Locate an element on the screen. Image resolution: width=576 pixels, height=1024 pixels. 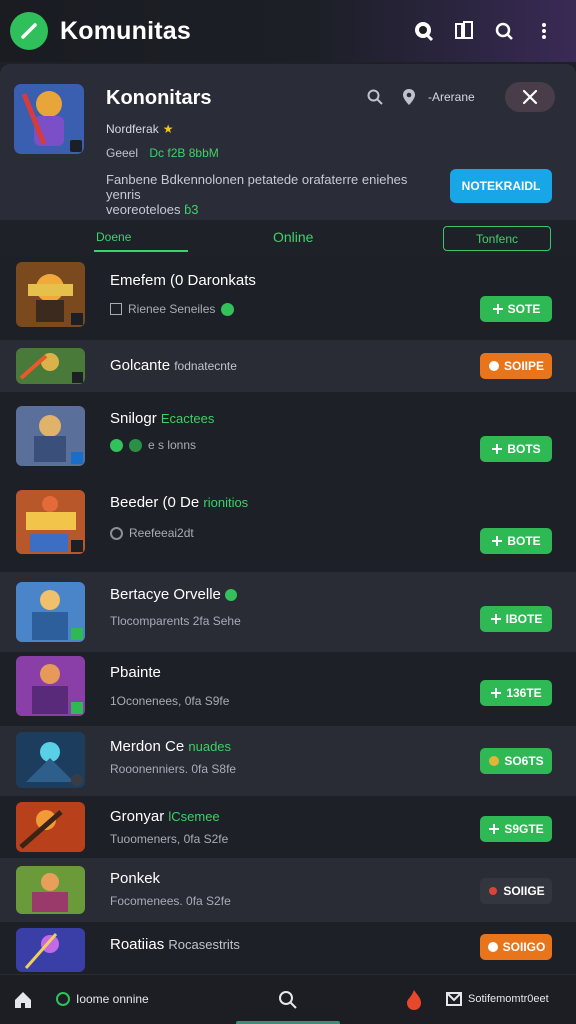
item-action-button: SOTE is located at coordinates (516, 309).